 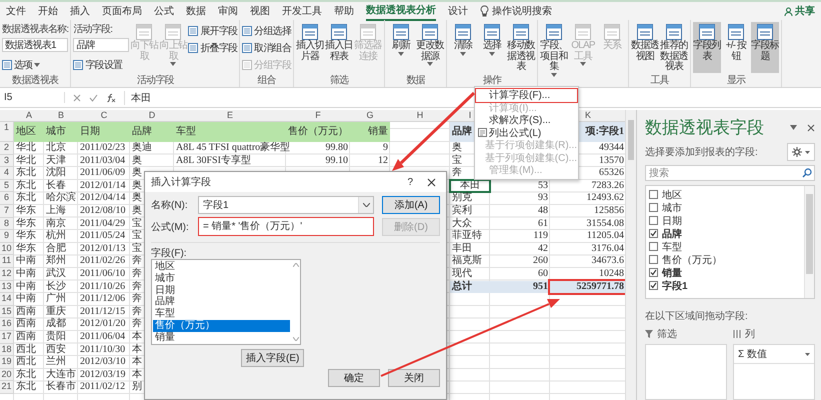 What do you see at coordinates (411, 205) in the screenshot?
I see `dialog-button: 添加(A)` at bounding box center [411, 205].